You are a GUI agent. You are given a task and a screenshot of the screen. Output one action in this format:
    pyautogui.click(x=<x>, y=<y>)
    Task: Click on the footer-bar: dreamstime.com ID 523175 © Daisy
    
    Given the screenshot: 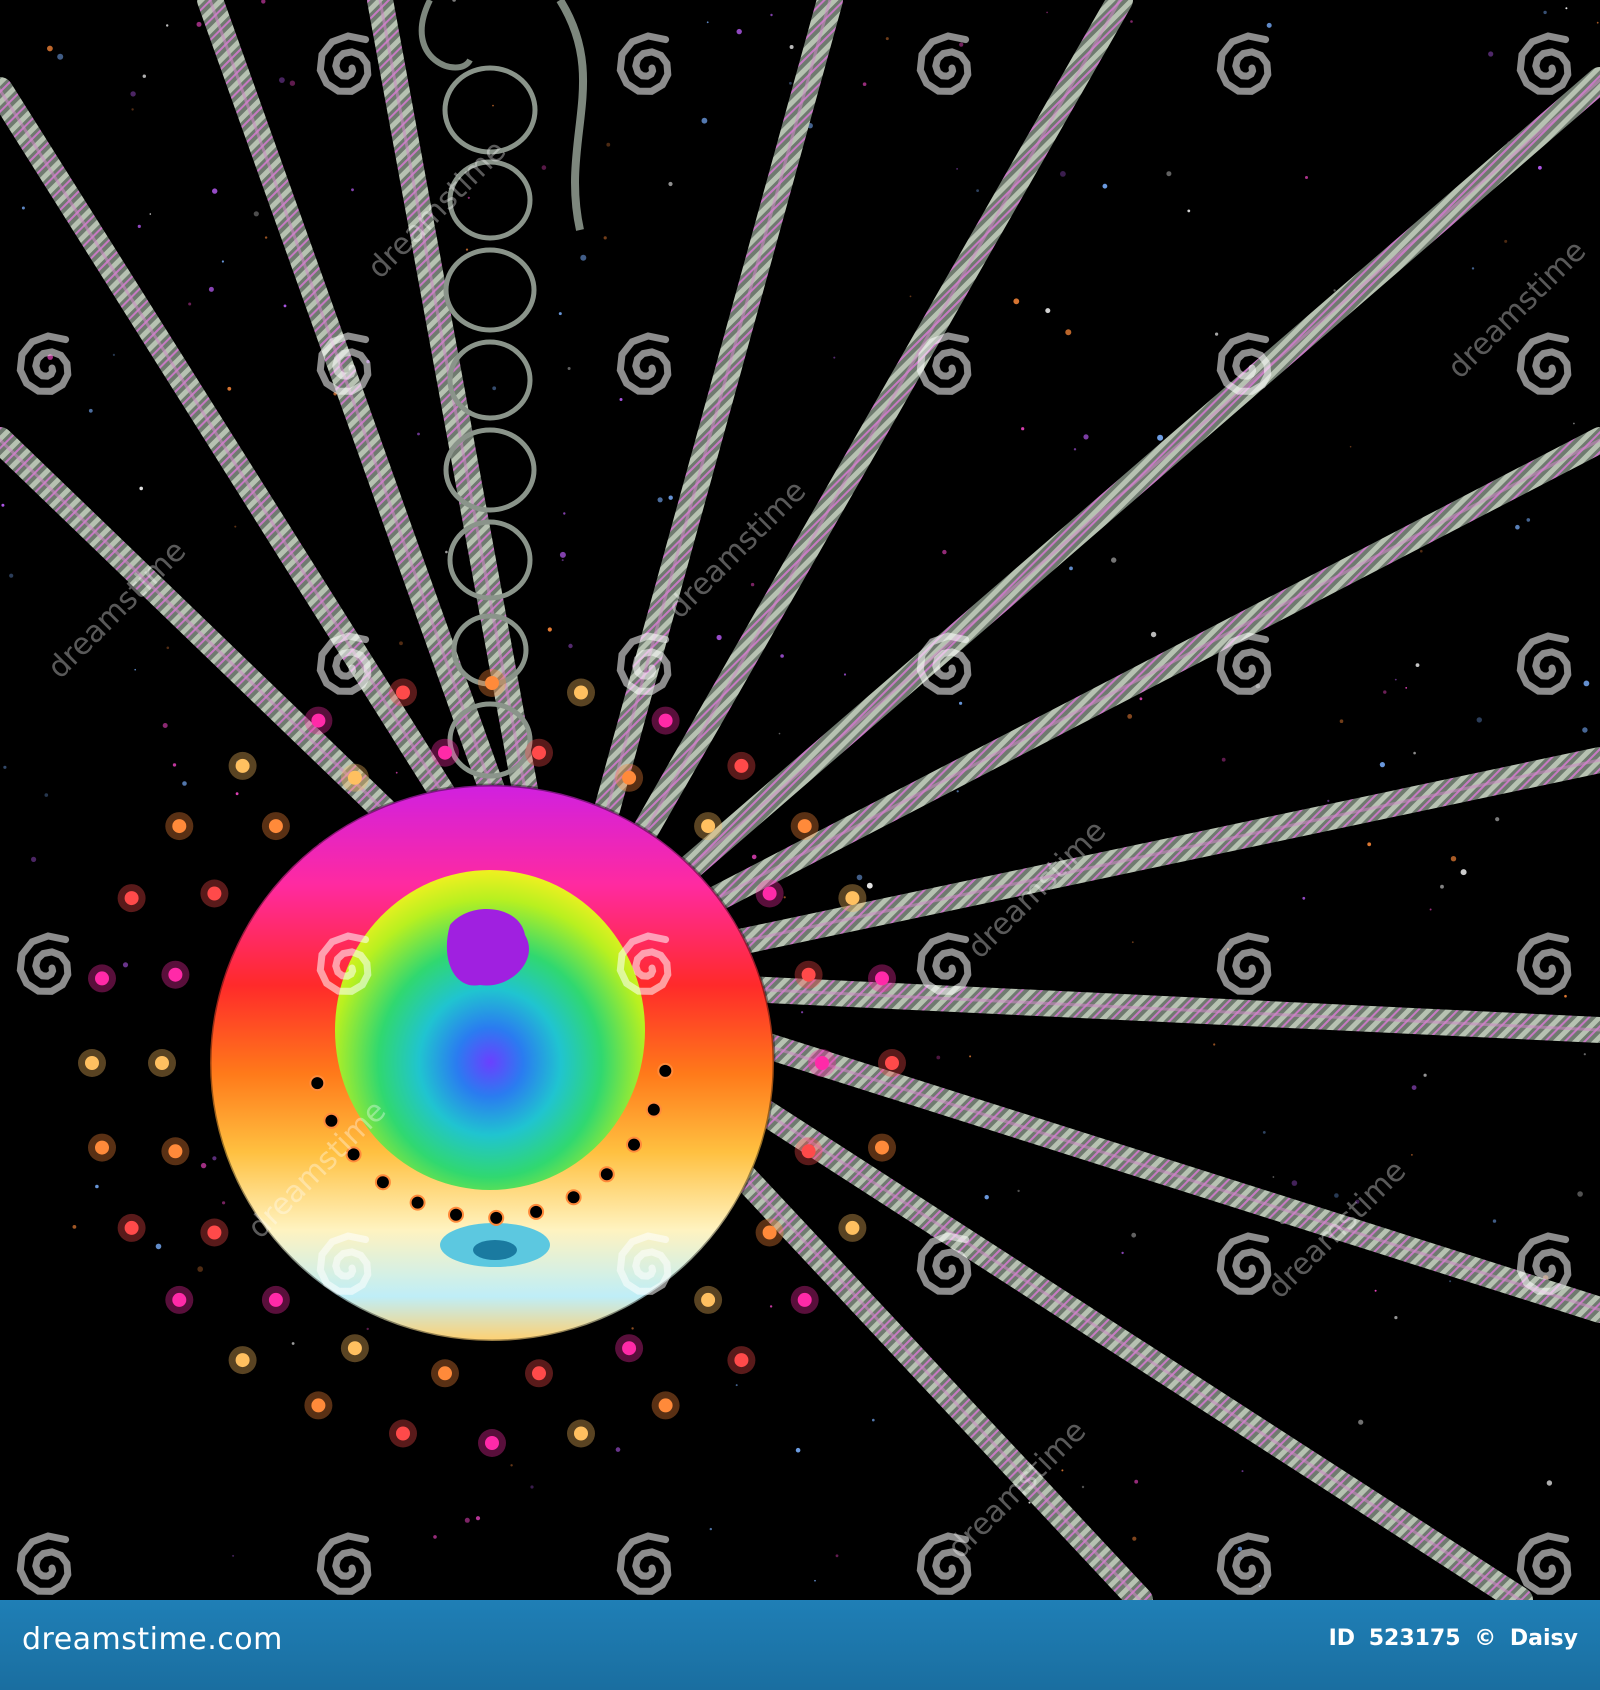 What is the action you would take?
    pyautogui.click(x=800, y=1645)
    